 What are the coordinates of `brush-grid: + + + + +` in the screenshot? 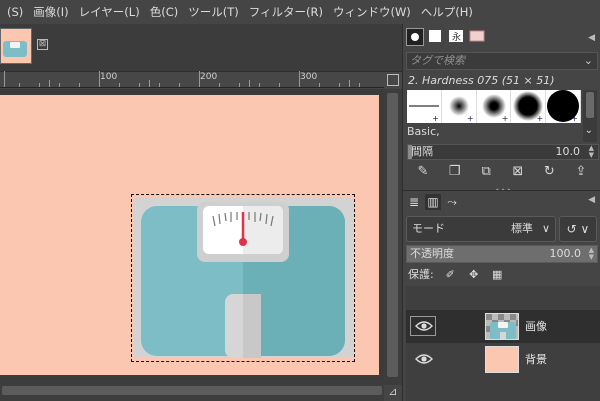 It's located at (494, 106).